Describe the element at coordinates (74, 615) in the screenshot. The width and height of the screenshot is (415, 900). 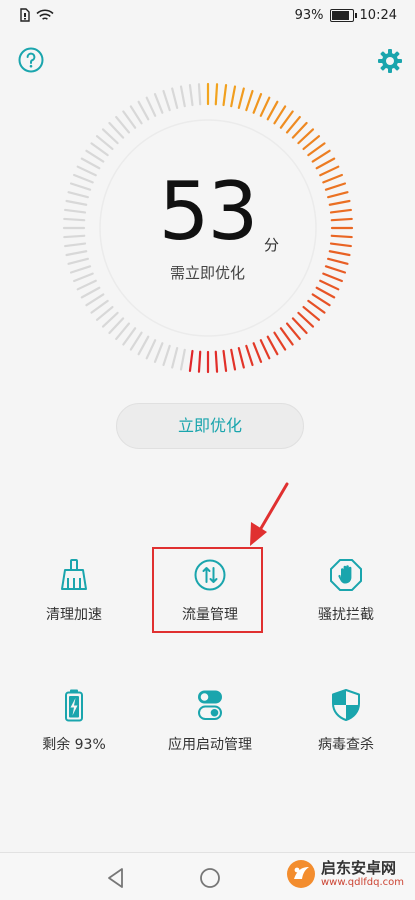
I see `tool-label: 清理加速` at that location.